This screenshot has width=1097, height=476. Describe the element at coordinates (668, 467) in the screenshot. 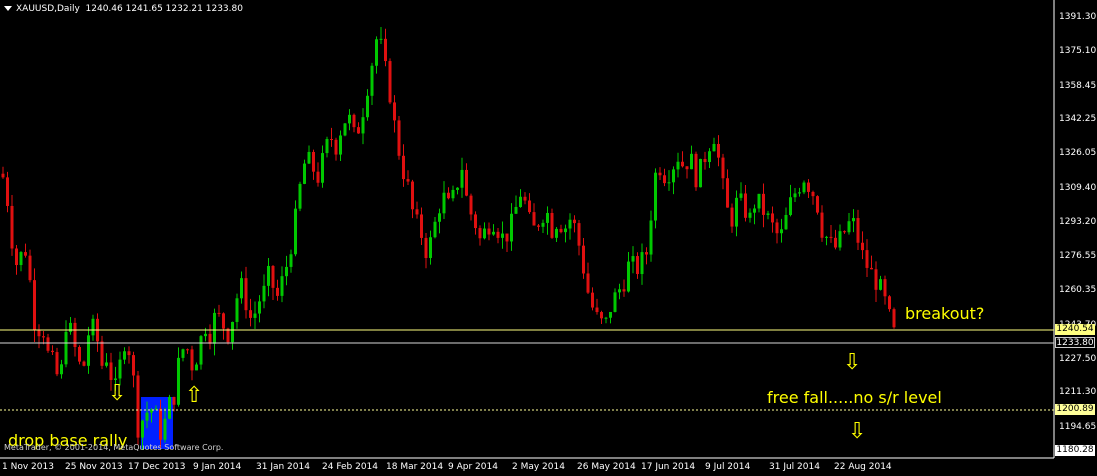

I see `time-tick-label: 17 Jun 2014` at that location.